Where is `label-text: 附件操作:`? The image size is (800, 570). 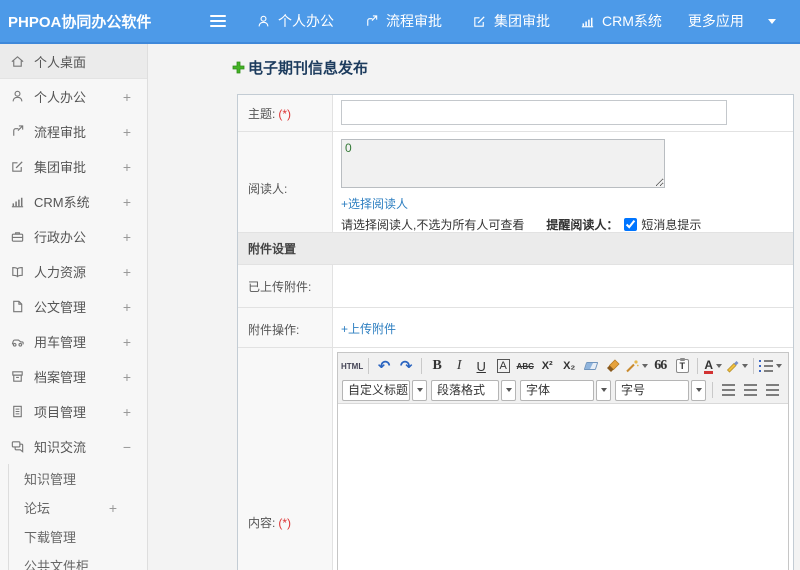
label-text: 附件操作: is located at coordinates (274, 330).